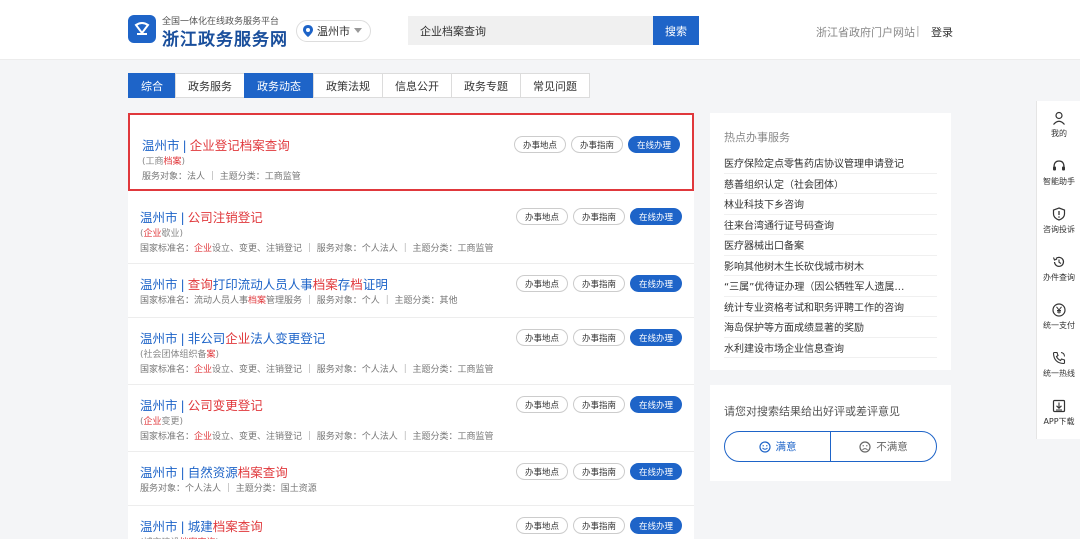 The image size is (1080, 539). Describe the element at coordinates (1058, 365) in the screenshot. I see `sidebar-item-hotline: 统一热线` at that location.